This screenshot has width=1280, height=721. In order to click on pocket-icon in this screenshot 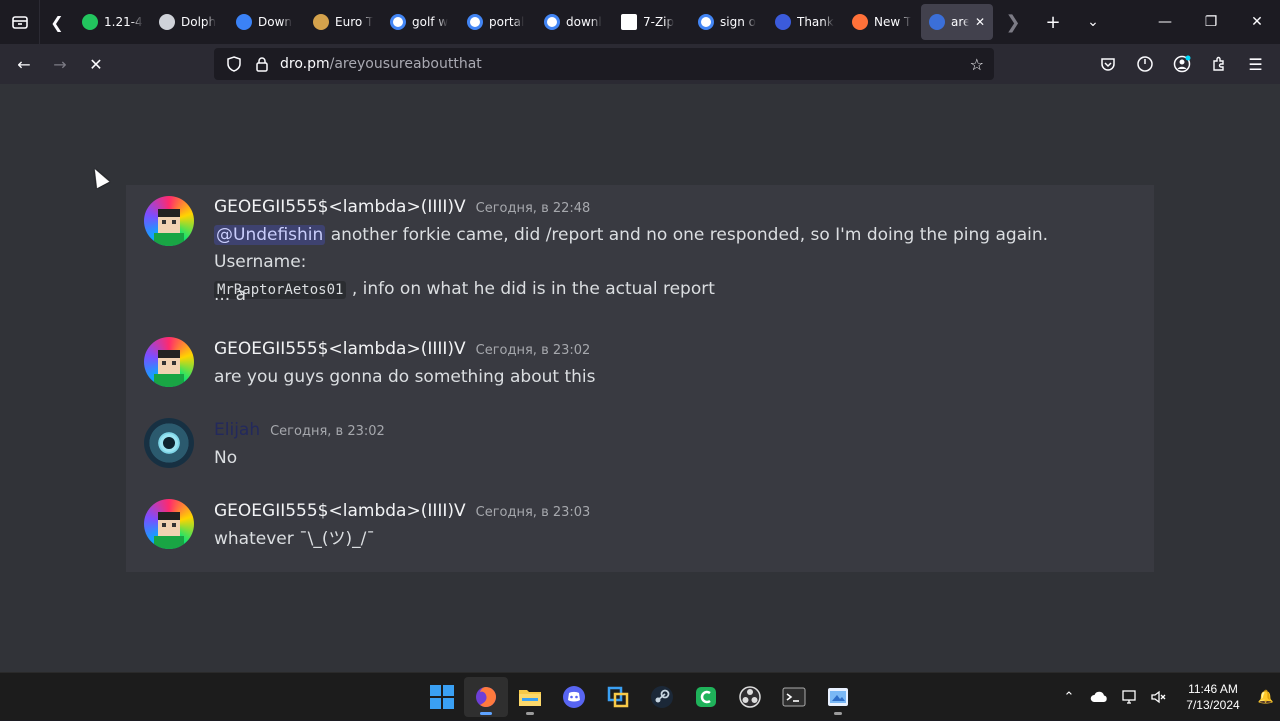, I will do `click(1107, 64)`.